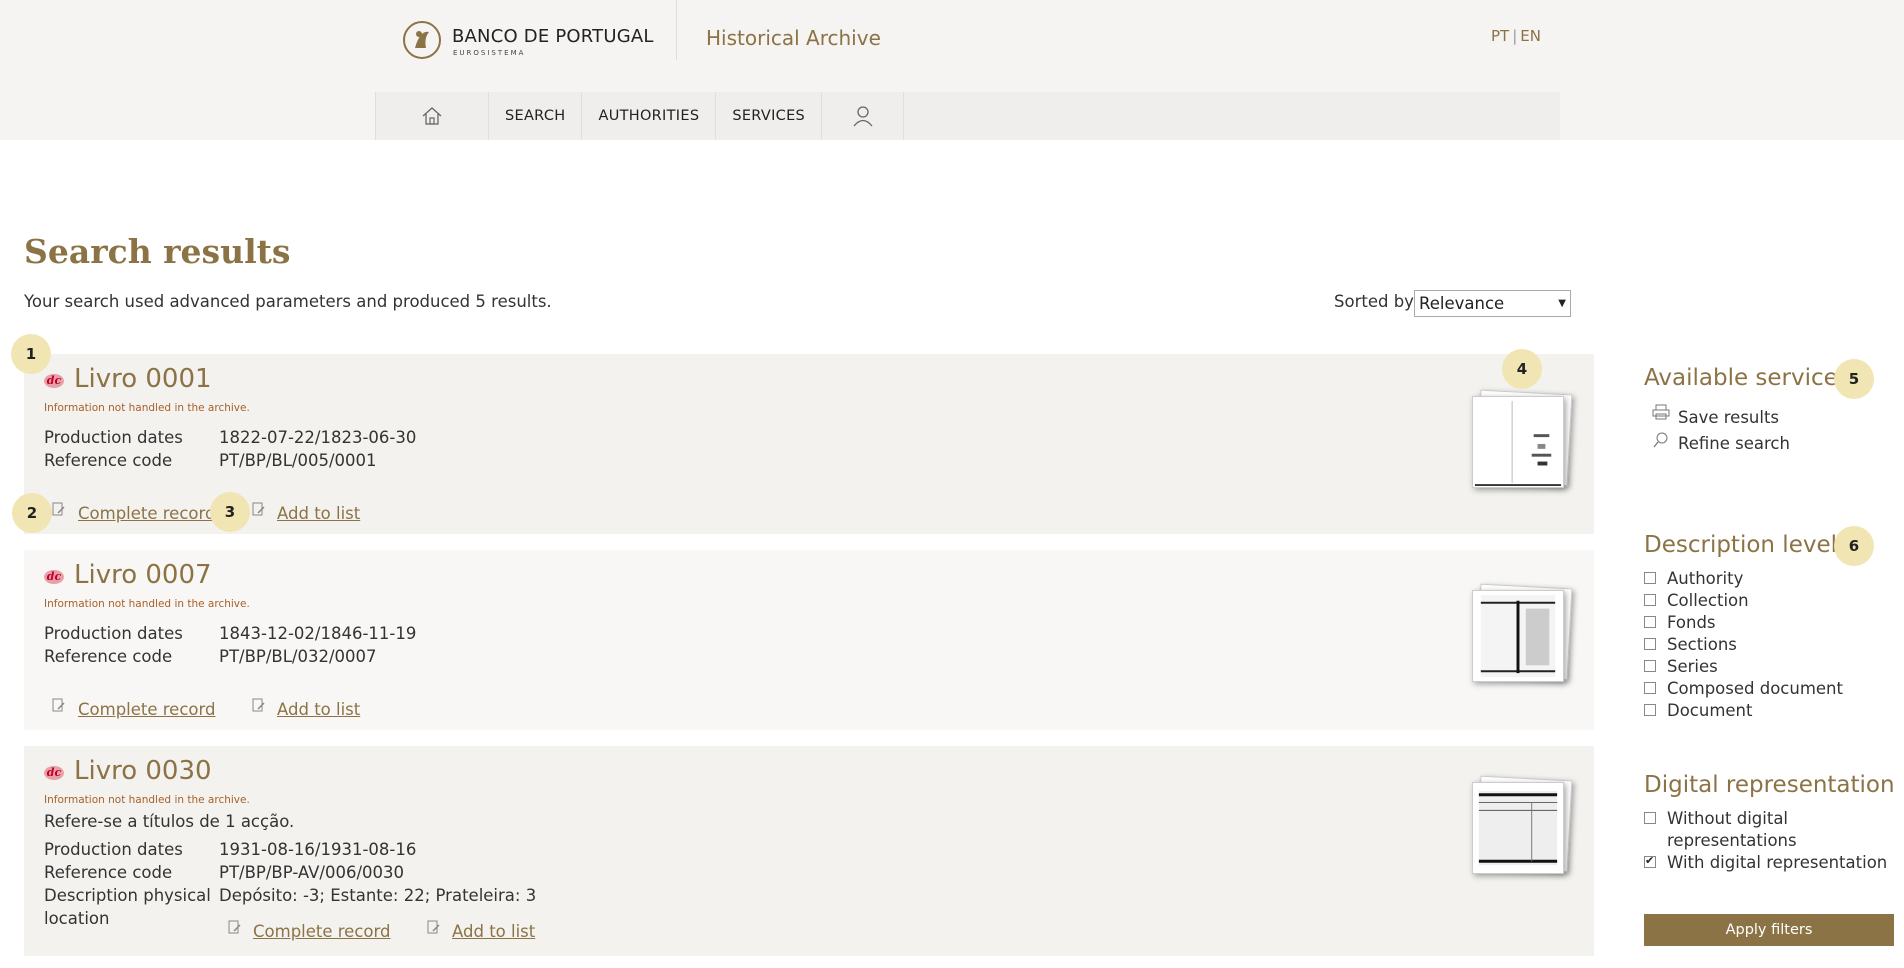 This screenshot has height=968, width=1904. What do you see at coordinates (1660, 440) in the screenshot?
I see `search-icon` at bounding box center [1660, 440].